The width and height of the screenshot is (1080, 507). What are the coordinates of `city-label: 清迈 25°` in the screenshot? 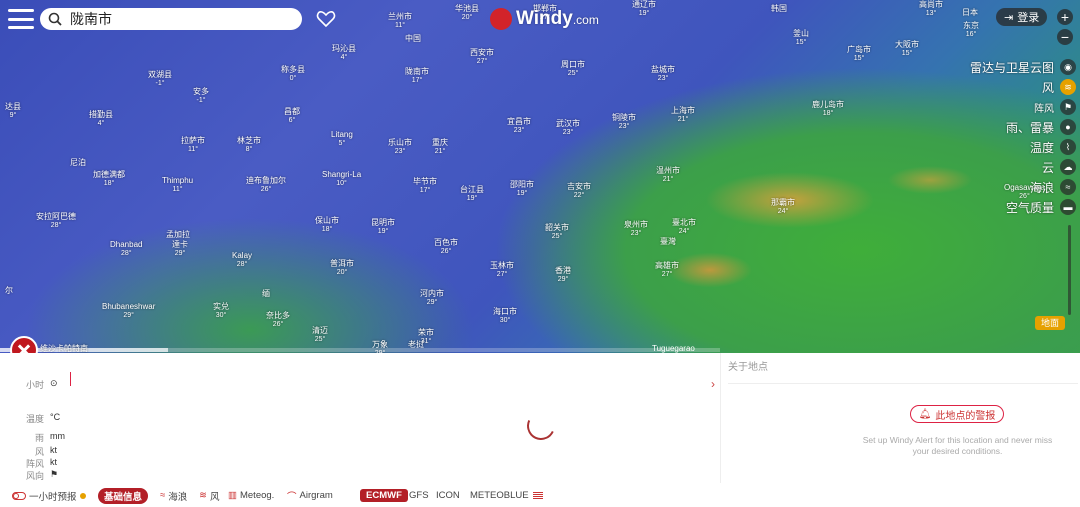 It's located at (320, 335).